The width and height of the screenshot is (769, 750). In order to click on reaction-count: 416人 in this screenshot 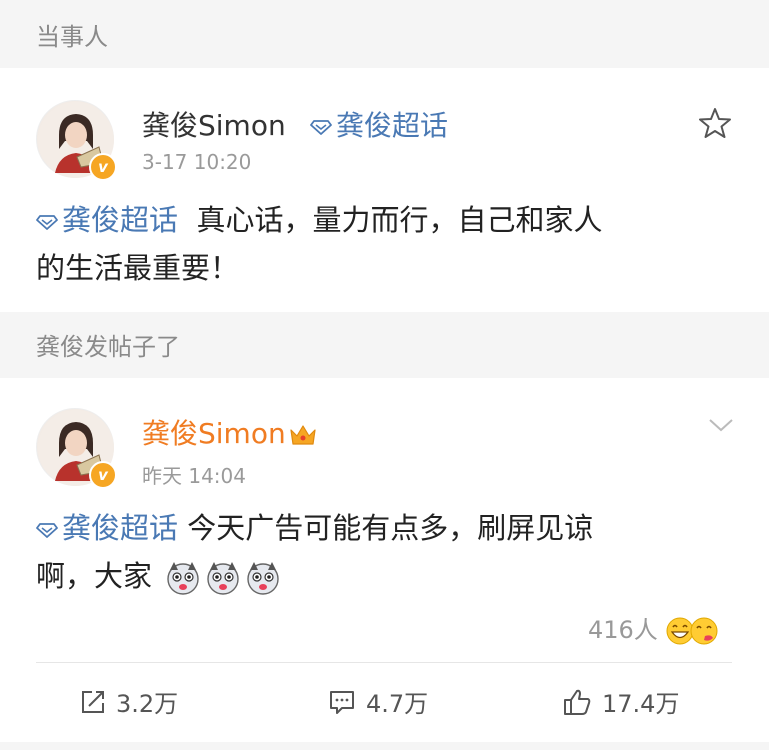, I will do `click(623, 630)`.